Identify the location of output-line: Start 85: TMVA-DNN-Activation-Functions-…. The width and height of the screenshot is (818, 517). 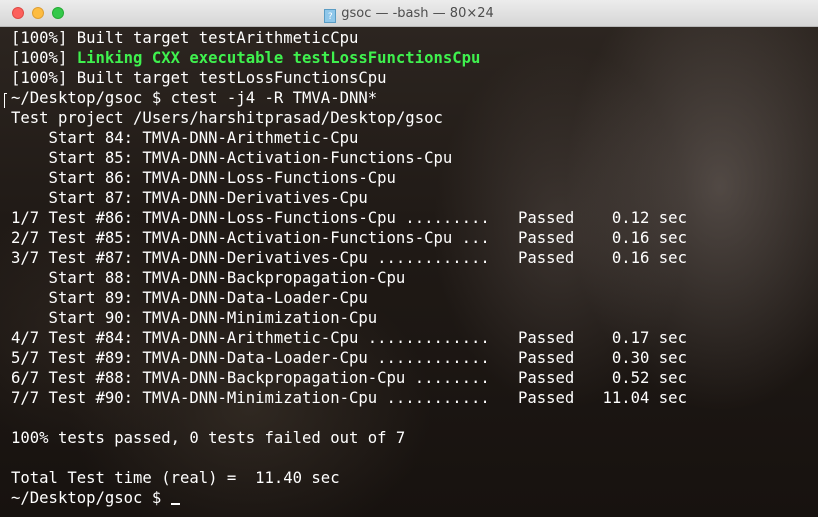
(232, 158).